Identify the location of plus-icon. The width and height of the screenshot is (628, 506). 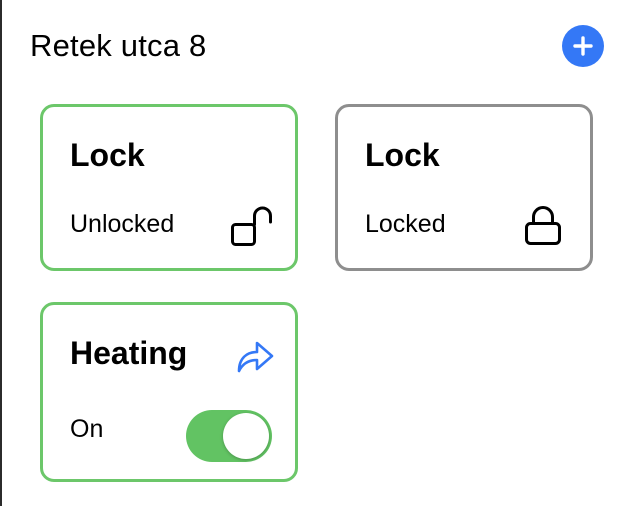
(583, 46).